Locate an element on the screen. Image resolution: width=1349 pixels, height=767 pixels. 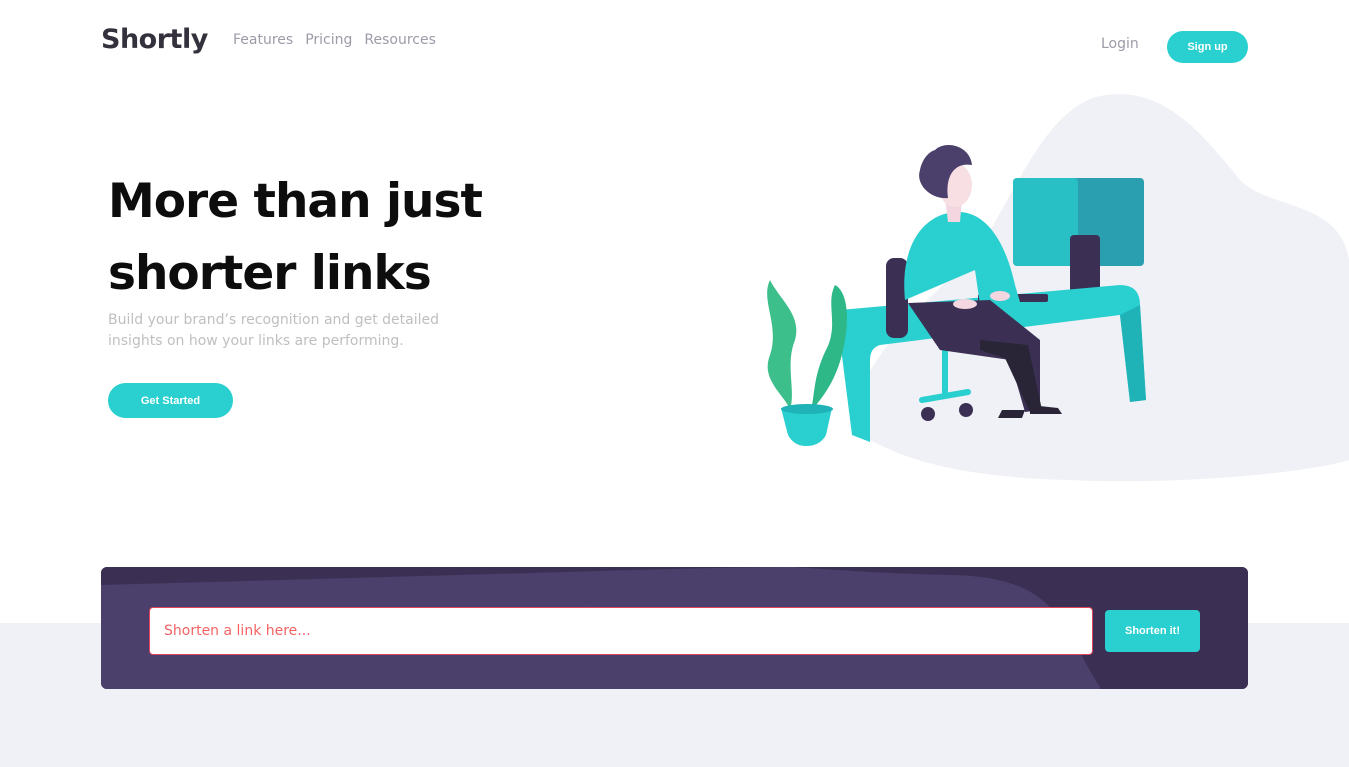
monitor-stand is located at coordinates (1085, 265).